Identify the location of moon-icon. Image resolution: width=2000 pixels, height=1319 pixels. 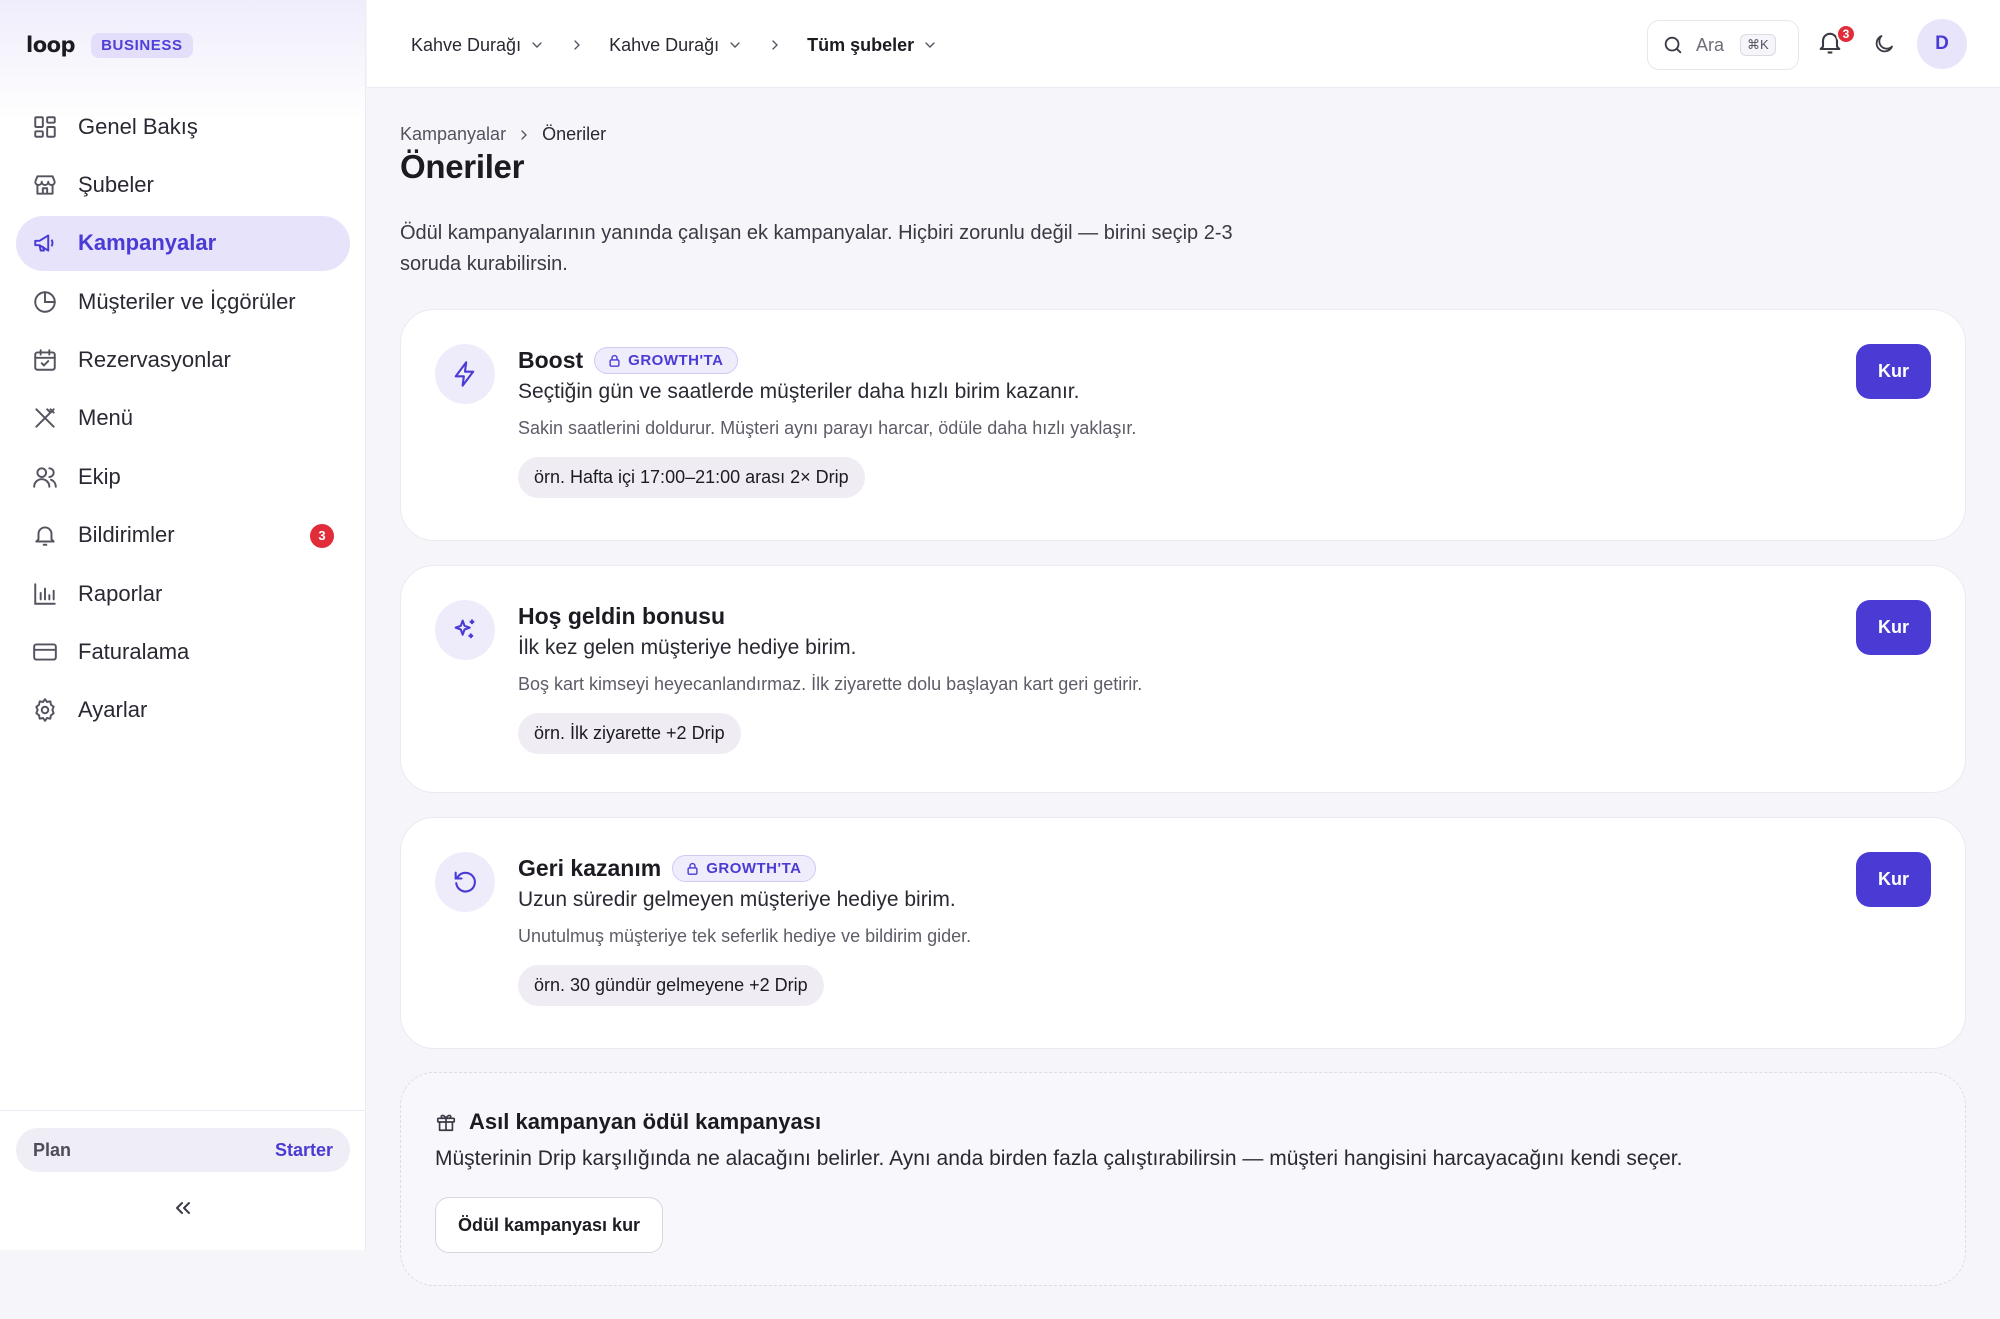
(1884, 44).